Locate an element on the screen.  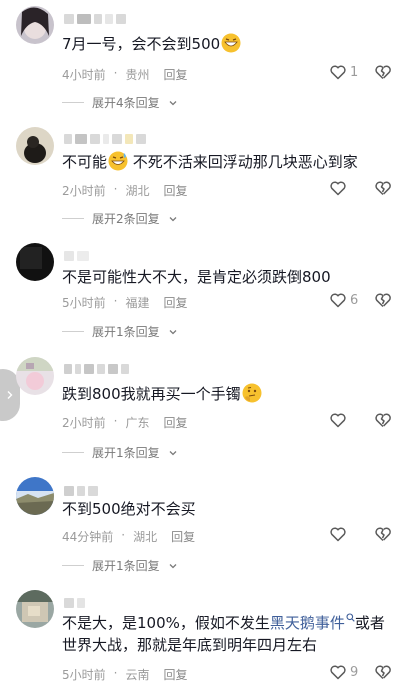
comment-text: 不是大，是100%，假如不发生黑天鹅事件 或者世界大战，那就是年底到明年四月左右 is located at coordinates (223, 633).